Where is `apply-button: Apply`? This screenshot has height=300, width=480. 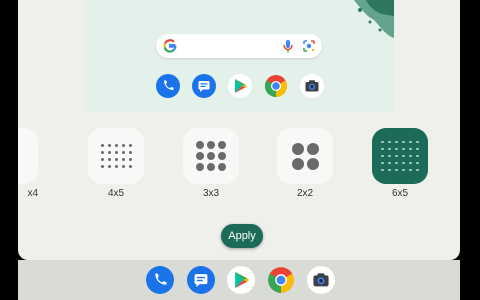
apply-button: Apply is located at coordinates (242, 236).